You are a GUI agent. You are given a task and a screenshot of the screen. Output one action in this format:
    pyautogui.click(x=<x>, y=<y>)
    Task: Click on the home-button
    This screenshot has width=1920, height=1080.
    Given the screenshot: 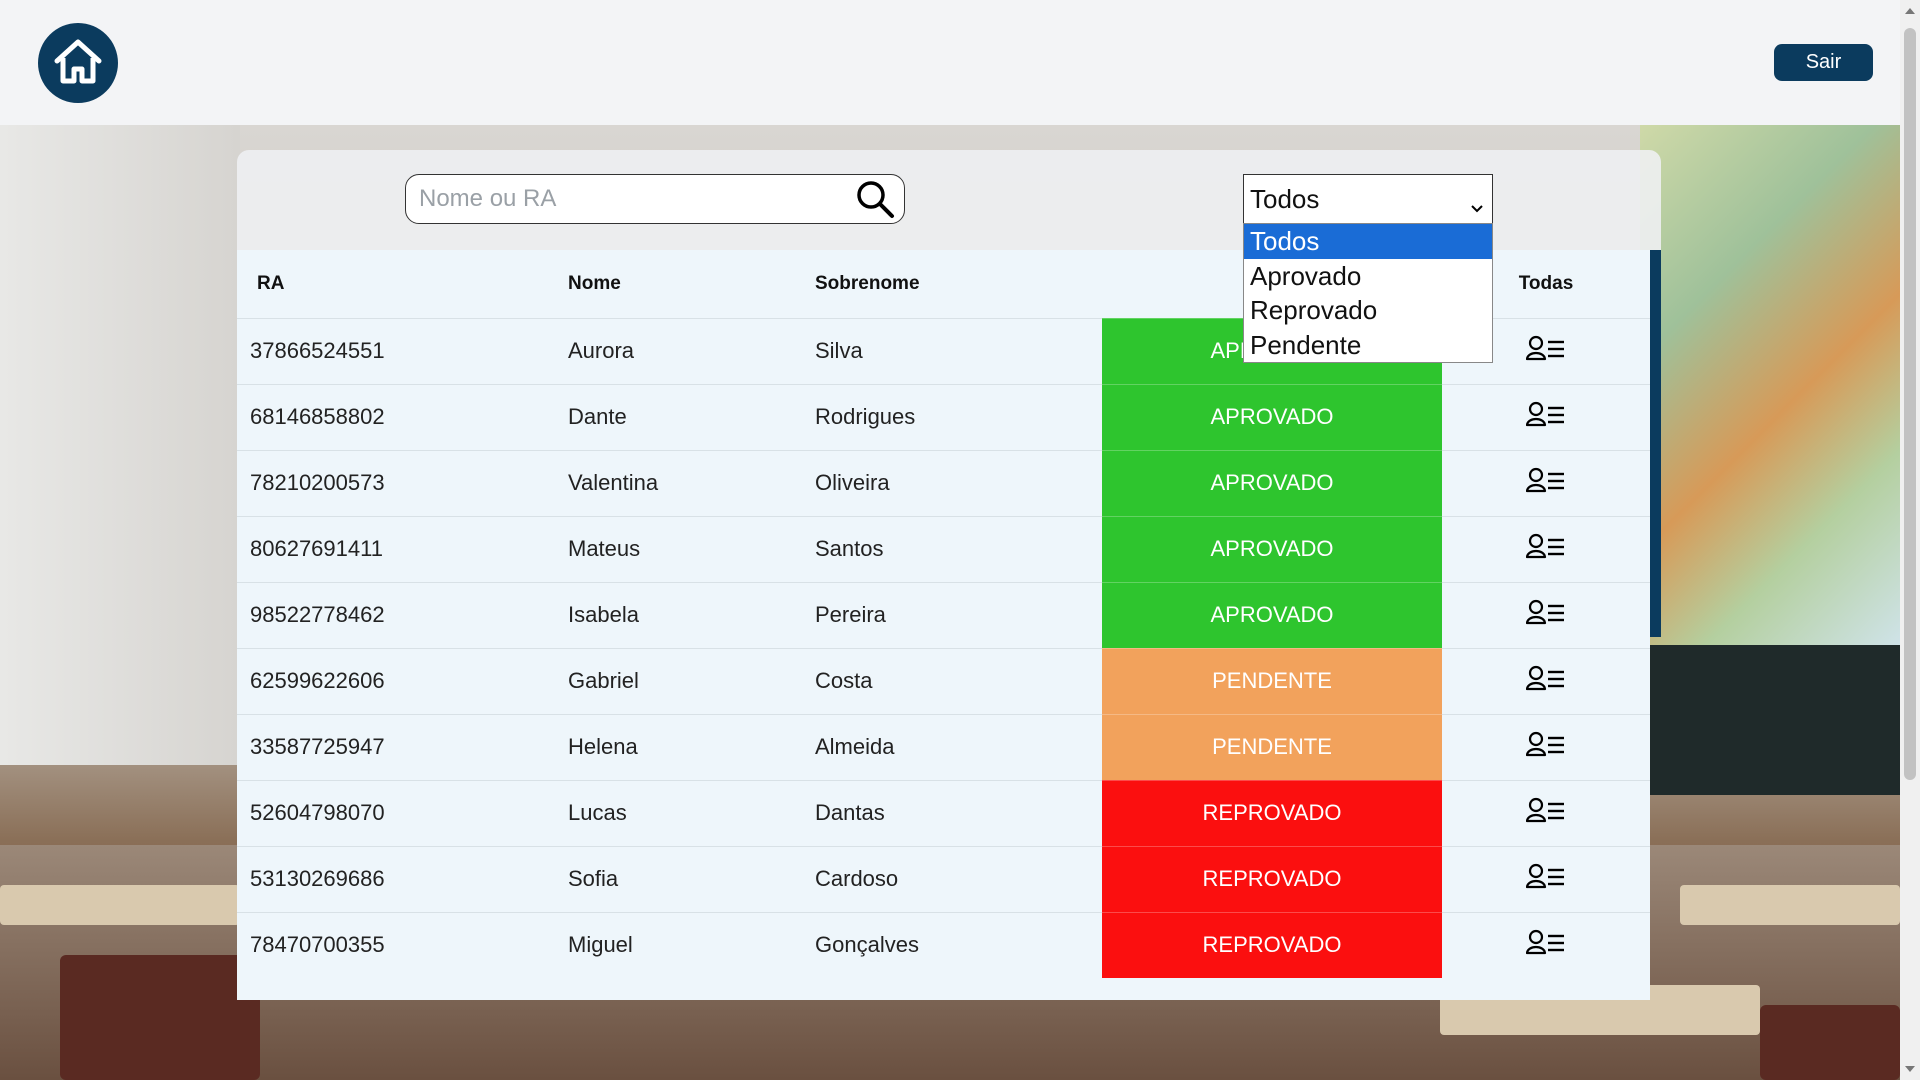 What is the action you would take?
    pyautogui.click(x=78, y=63)
    